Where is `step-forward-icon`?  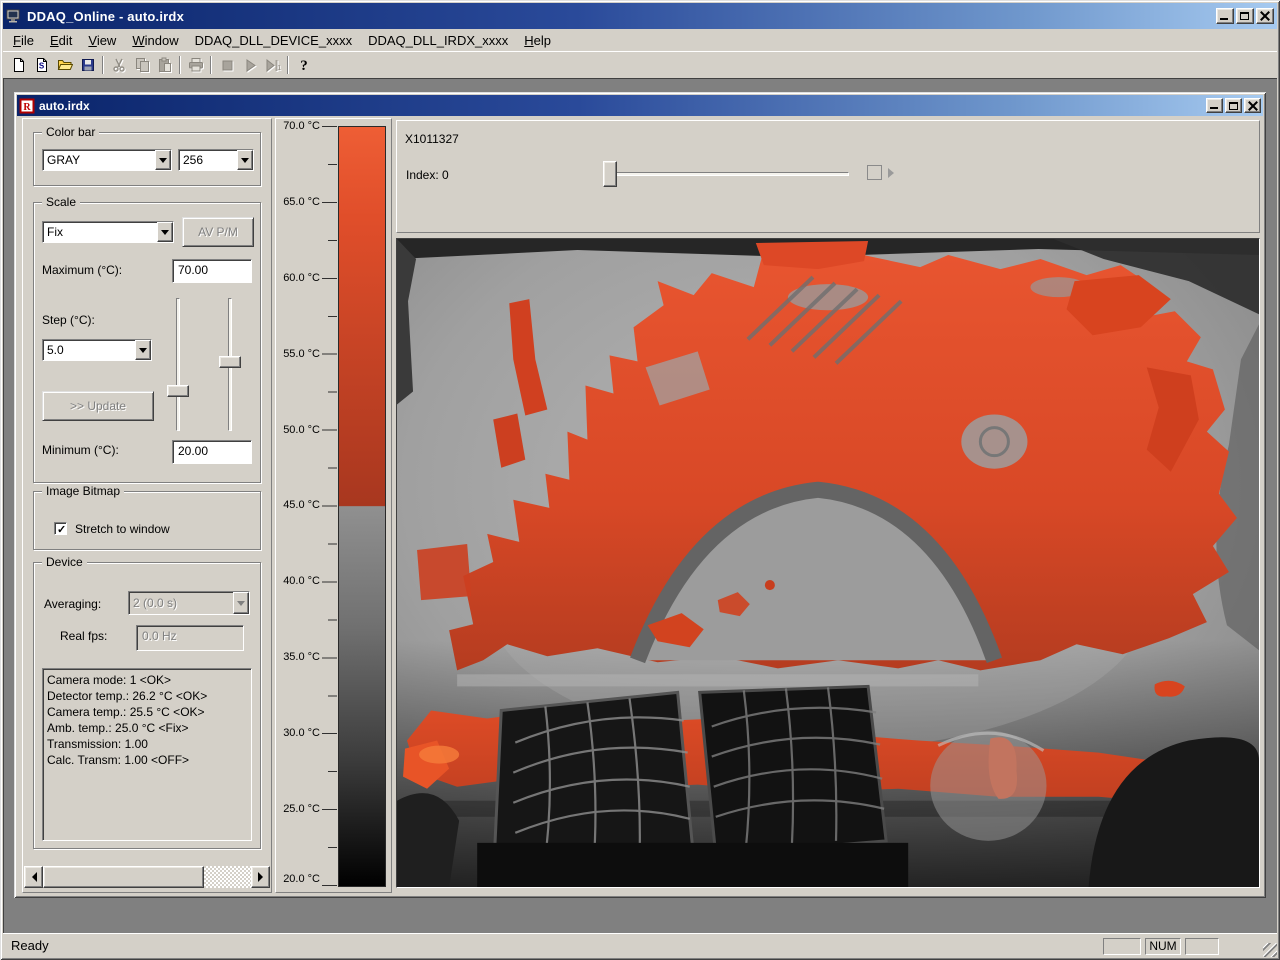
step-forward-icon is located at coordinates (893, 173).